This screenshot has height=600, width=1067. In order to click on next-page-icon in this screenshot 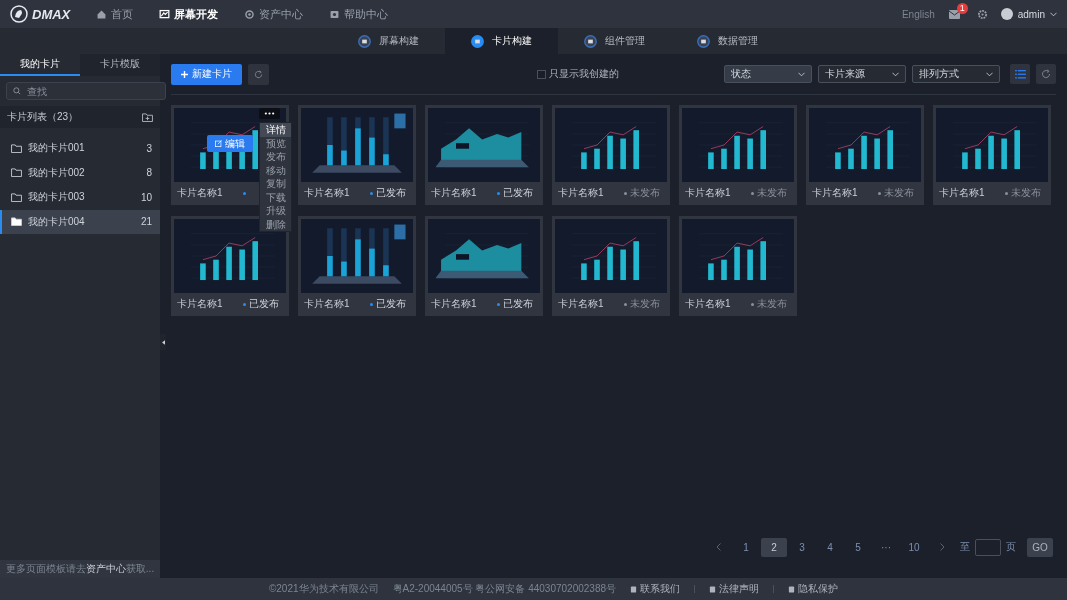, I will do `click(942, 547)`.